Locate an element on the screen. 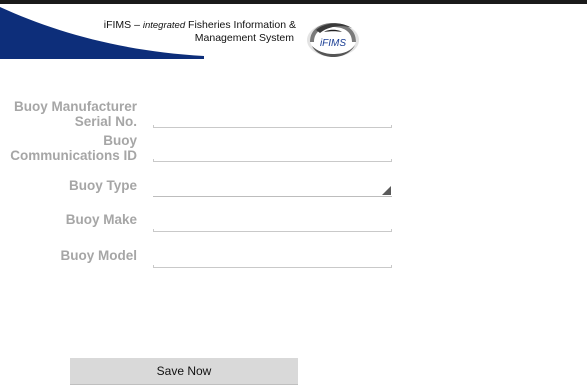 Image resolution: width=587 pixels, height=389 pixels. buoy-type-label: Buoy Type is located at coordinates (102, 185).